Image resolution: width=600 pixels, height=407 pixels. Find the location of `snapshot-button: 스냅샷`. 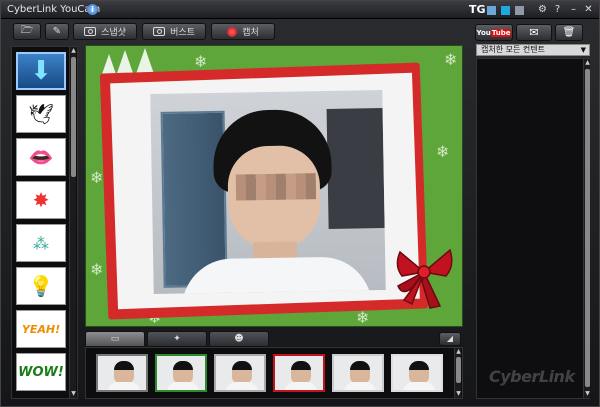

snapshot-button: 스냅샷 is located at coordinates (105, 31).